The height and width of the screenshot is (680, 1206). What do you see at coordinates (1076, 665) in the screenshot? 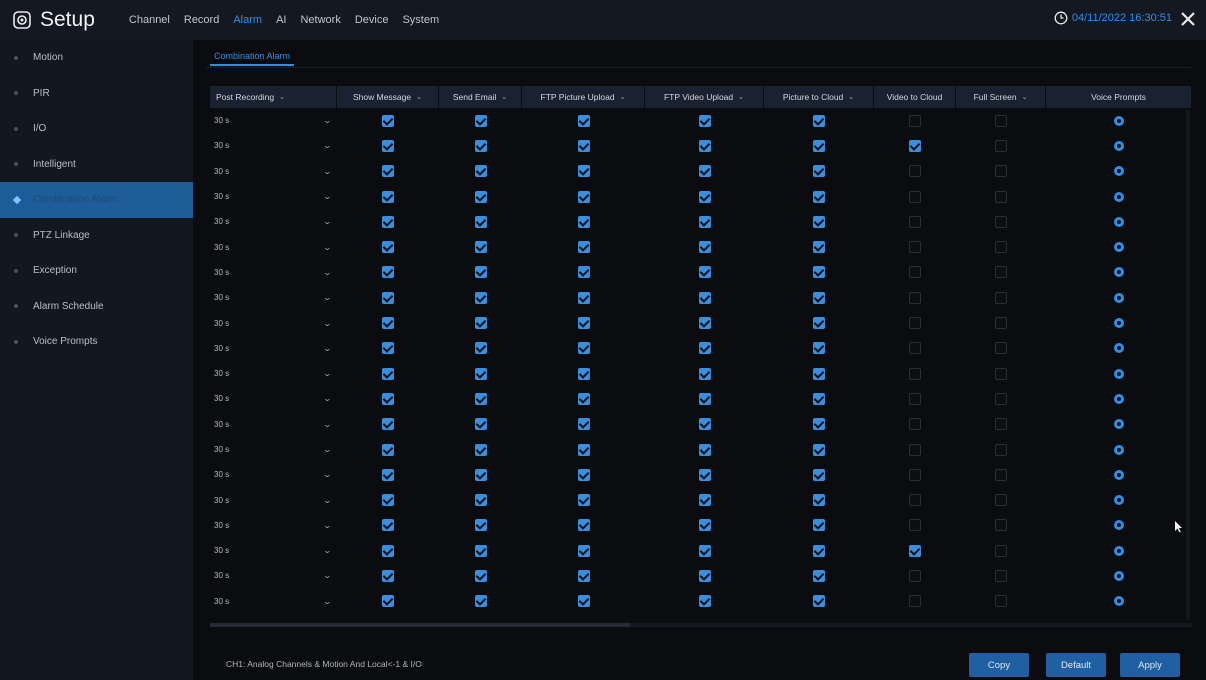
I see `default-button: Default` at bounding box center [1076, 665].